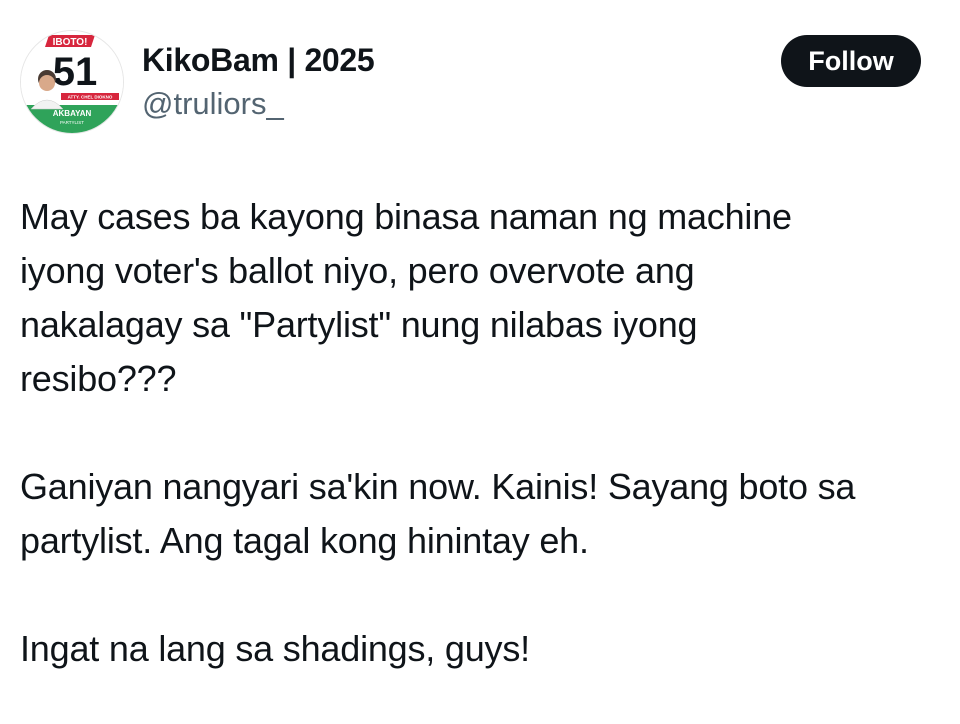  Describe the element at coordinates (258, 60) in the screenshot. I see `author-display-name: KikoBam | 2025` at that location.